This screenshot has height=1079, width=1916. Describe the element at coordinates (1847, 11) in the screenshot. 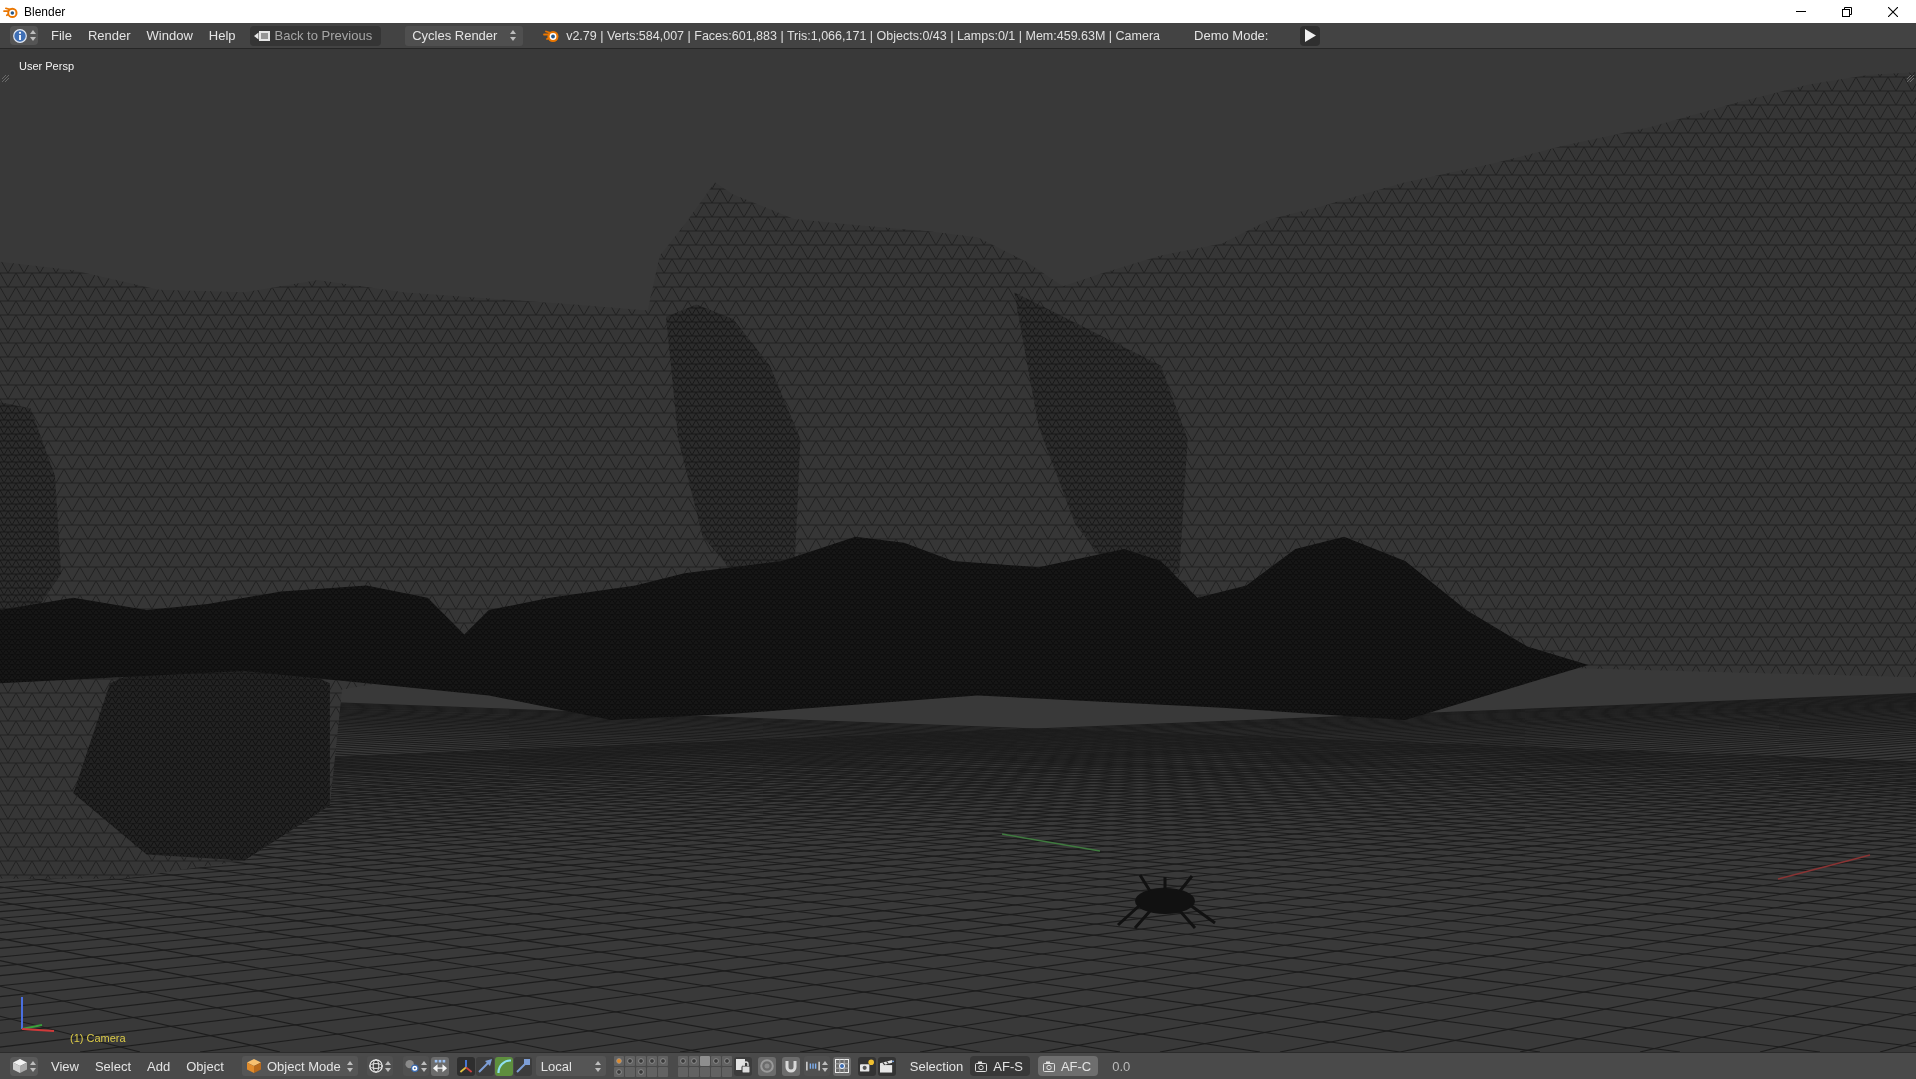

I see `restore-icon` at that location.